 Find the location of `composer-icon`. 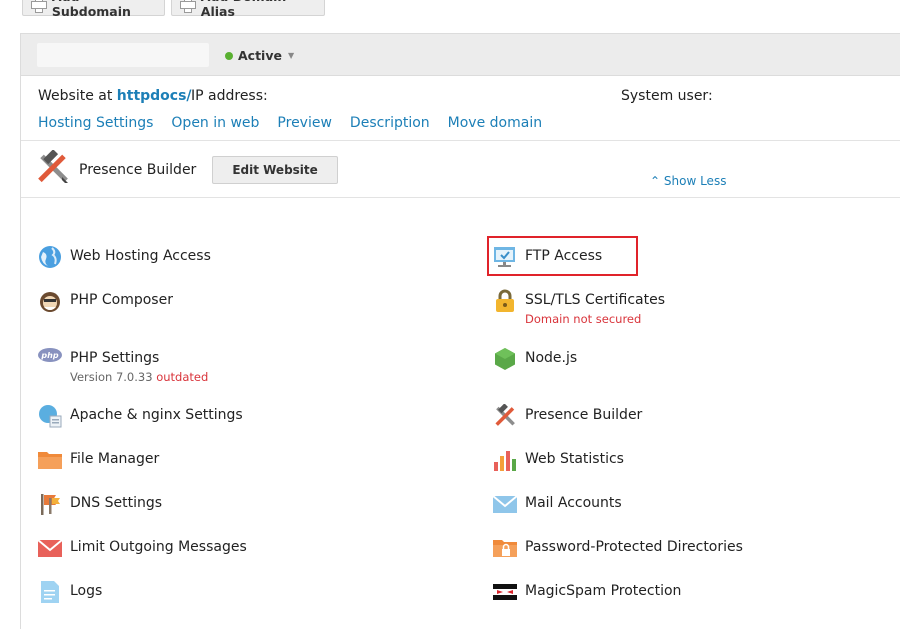

composer-icon is located at coordinates (50, 301).